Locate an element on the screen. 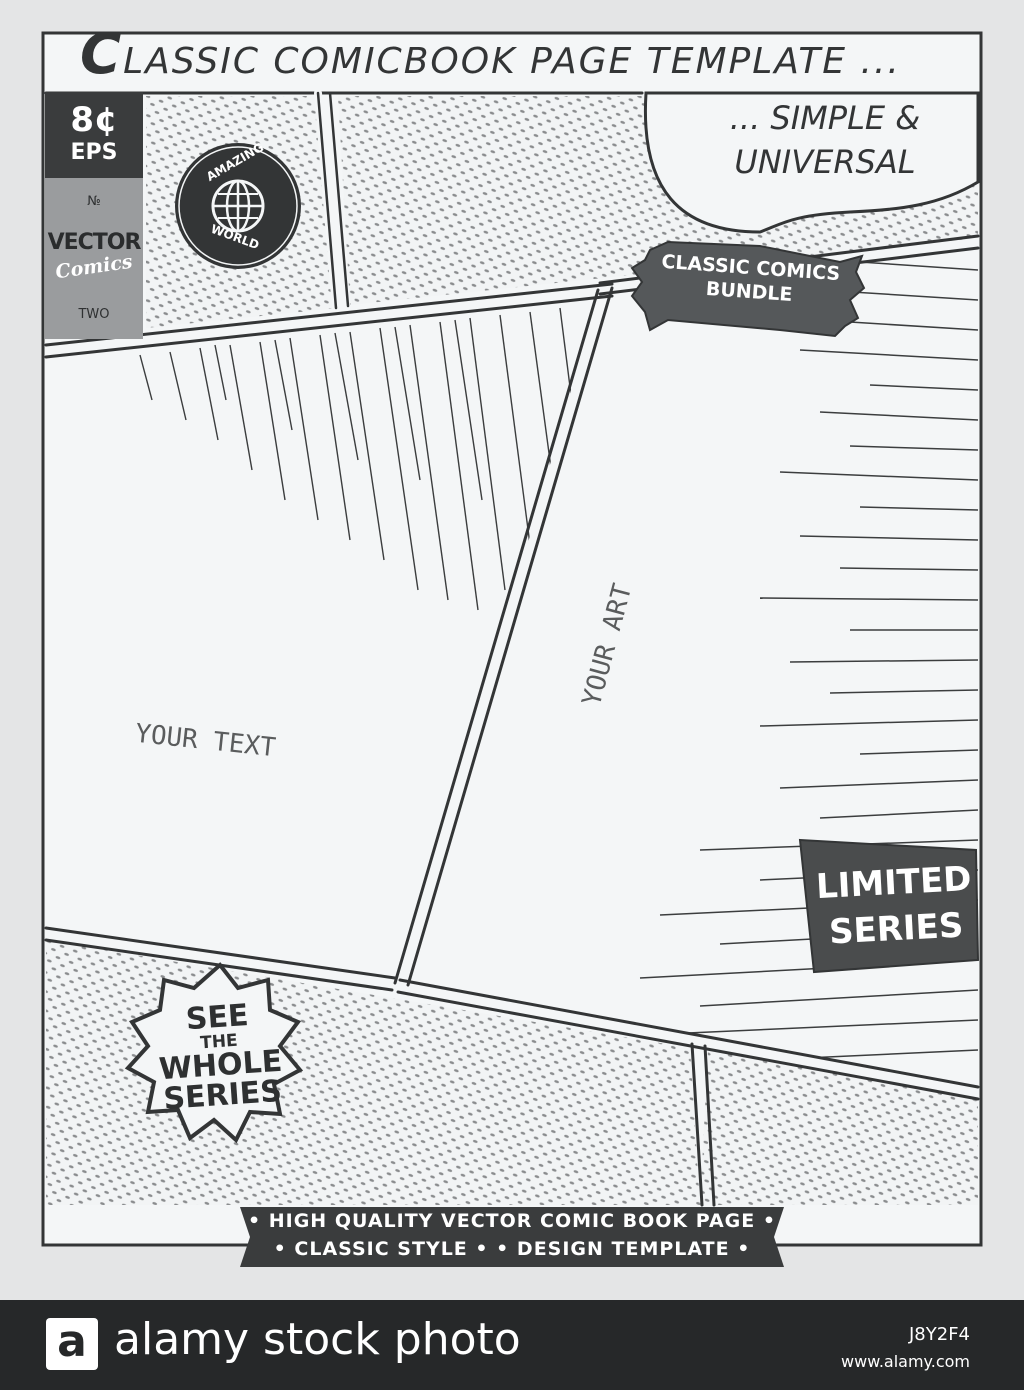 The width and height of the screenshot is (1024, 1390). limited-badge-text: LIMITED SERIES is located at coordinates (895, 906).